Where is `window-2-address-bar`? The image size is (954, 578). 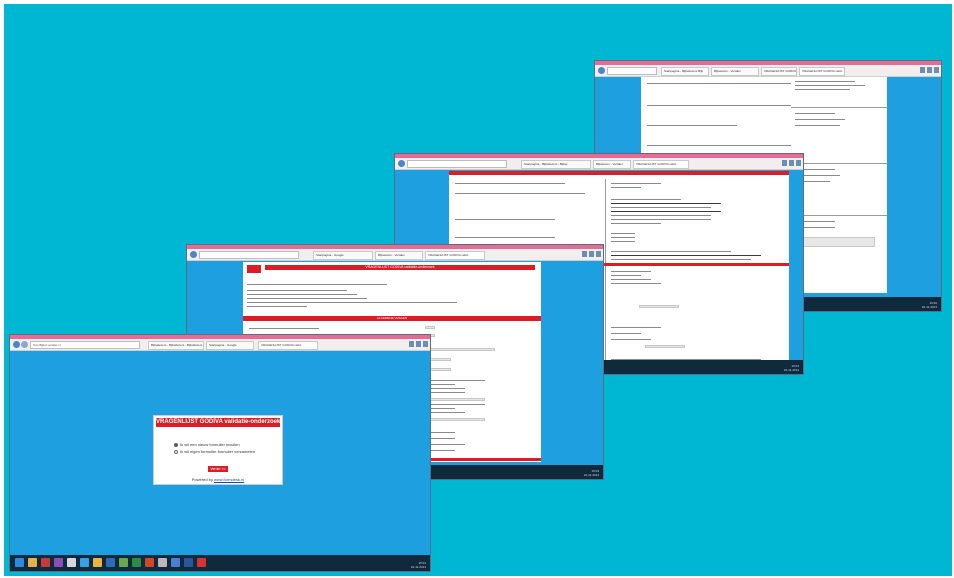
window-2-address-bar is located at coordinates (249, 255).